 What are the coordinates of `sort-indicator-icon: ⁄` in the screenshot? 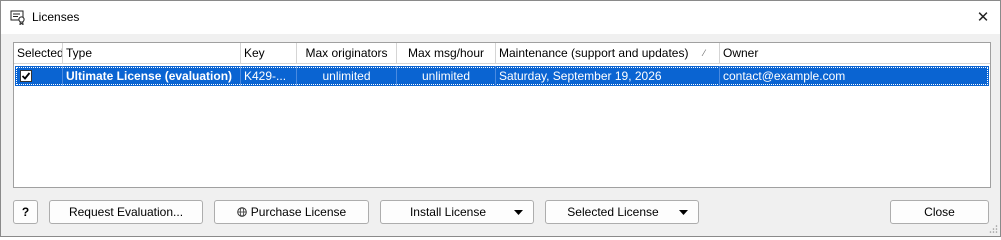 It's located at (704, 53).